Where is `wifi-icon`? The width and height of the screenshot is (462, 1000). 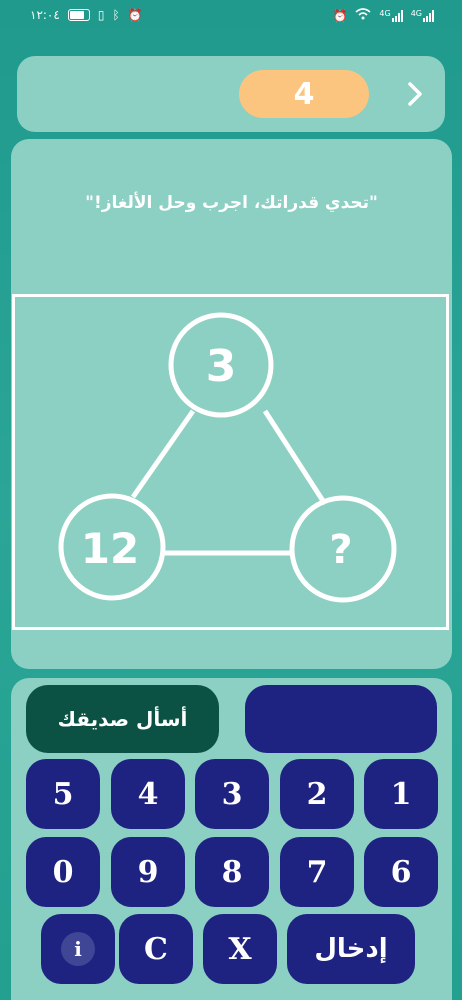
wifi-icon is located at coordinates (363, 15).